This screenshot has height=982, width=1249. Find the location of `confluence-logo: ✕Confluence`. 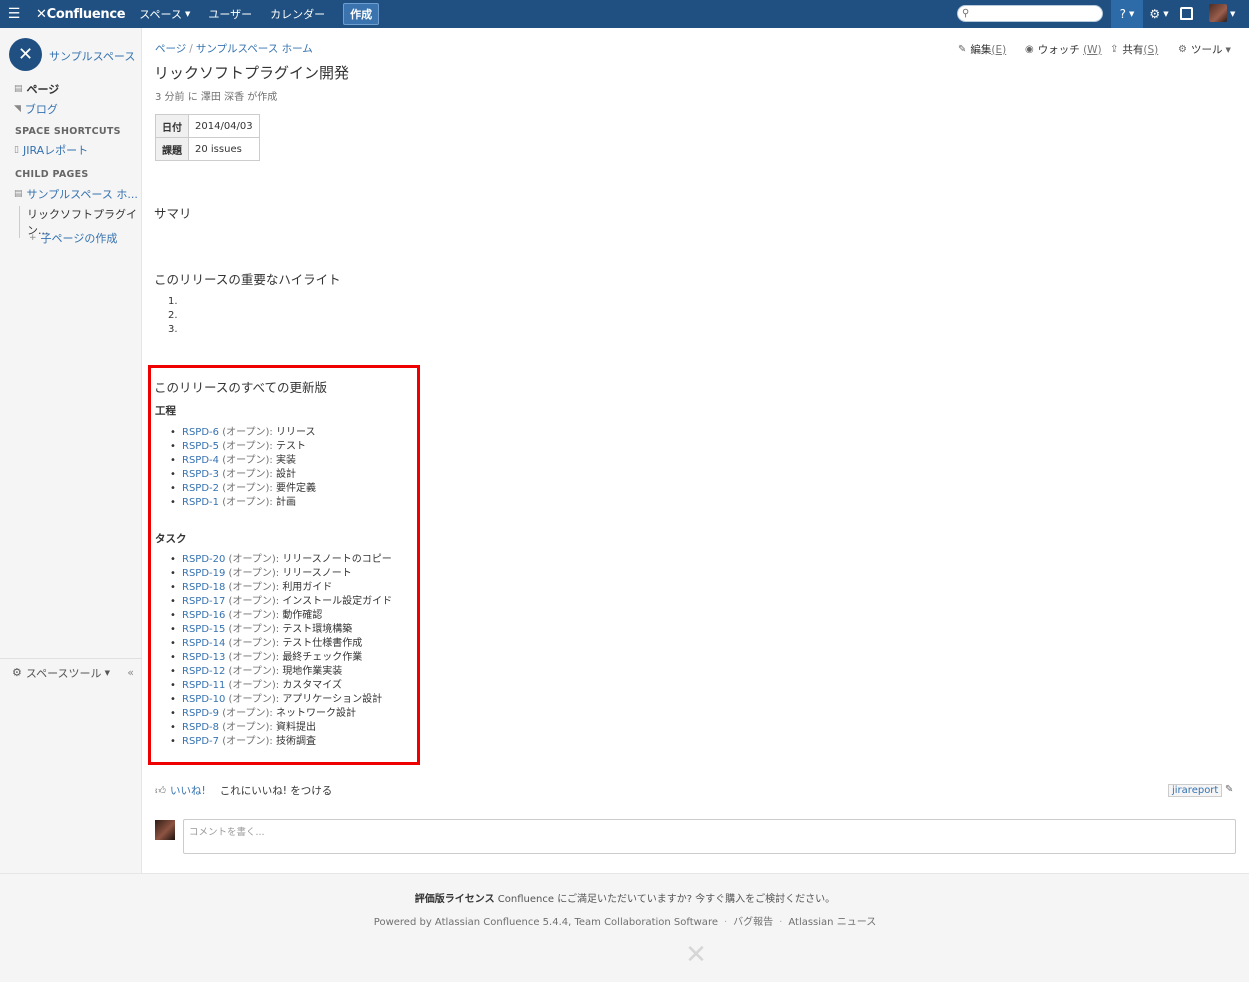

confluence-logo: ✕Confluence is located at coordinates (81, 14).